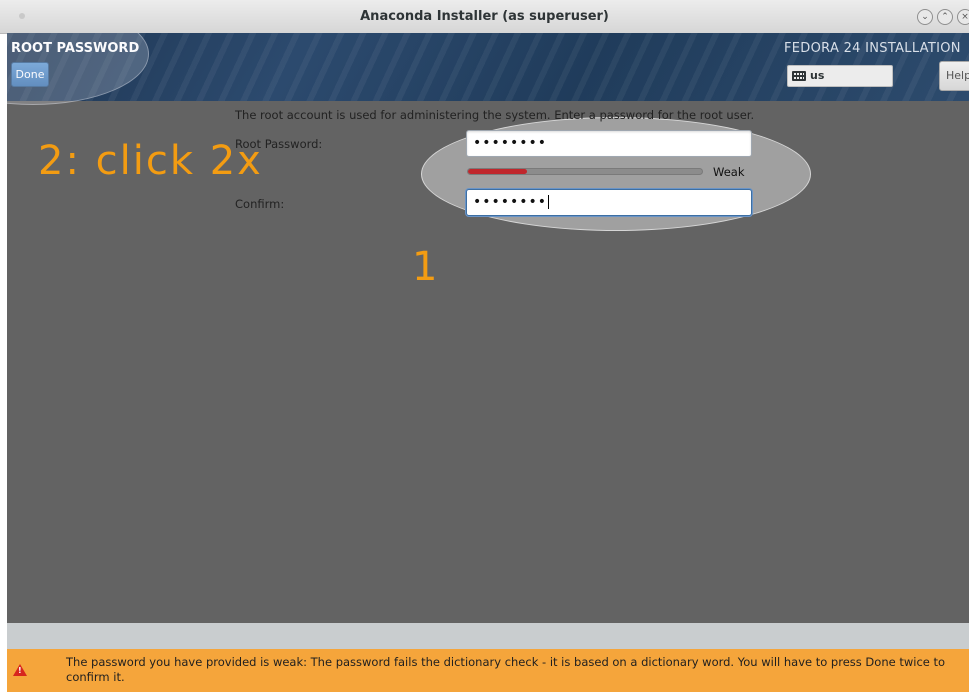  Describe the element at coordinates (954, 76) in the screenshot. I see `help-button: Help!` at that location.